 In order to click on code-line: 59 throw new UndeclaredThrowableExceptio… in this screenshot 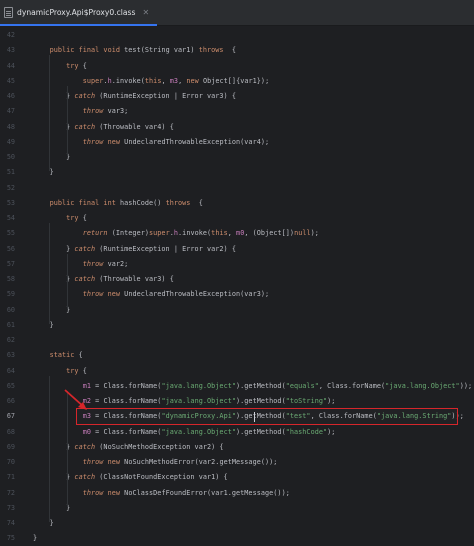, I will do `click(237, 294)`.